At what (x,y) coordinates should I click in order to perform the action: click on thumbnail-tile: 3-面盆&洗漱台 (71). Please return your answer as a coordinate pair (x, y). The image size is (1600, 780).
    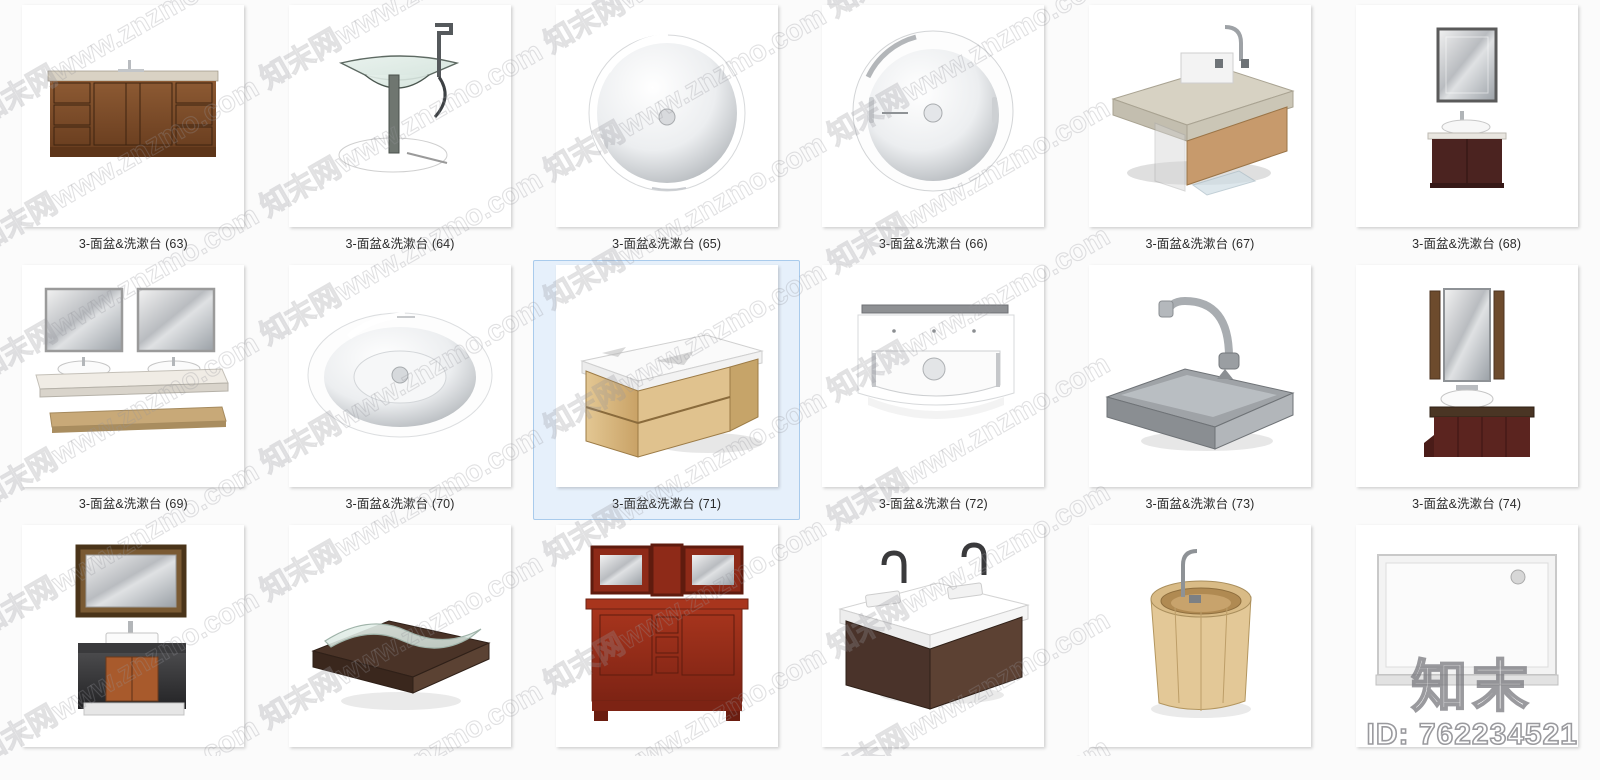
    Looking at the image, I should click on (666, 390).